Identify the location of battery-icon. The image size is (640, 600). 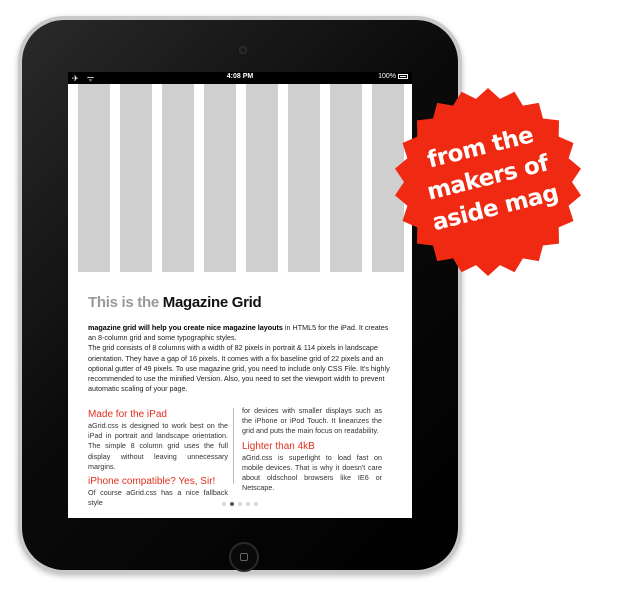
(403, 76).